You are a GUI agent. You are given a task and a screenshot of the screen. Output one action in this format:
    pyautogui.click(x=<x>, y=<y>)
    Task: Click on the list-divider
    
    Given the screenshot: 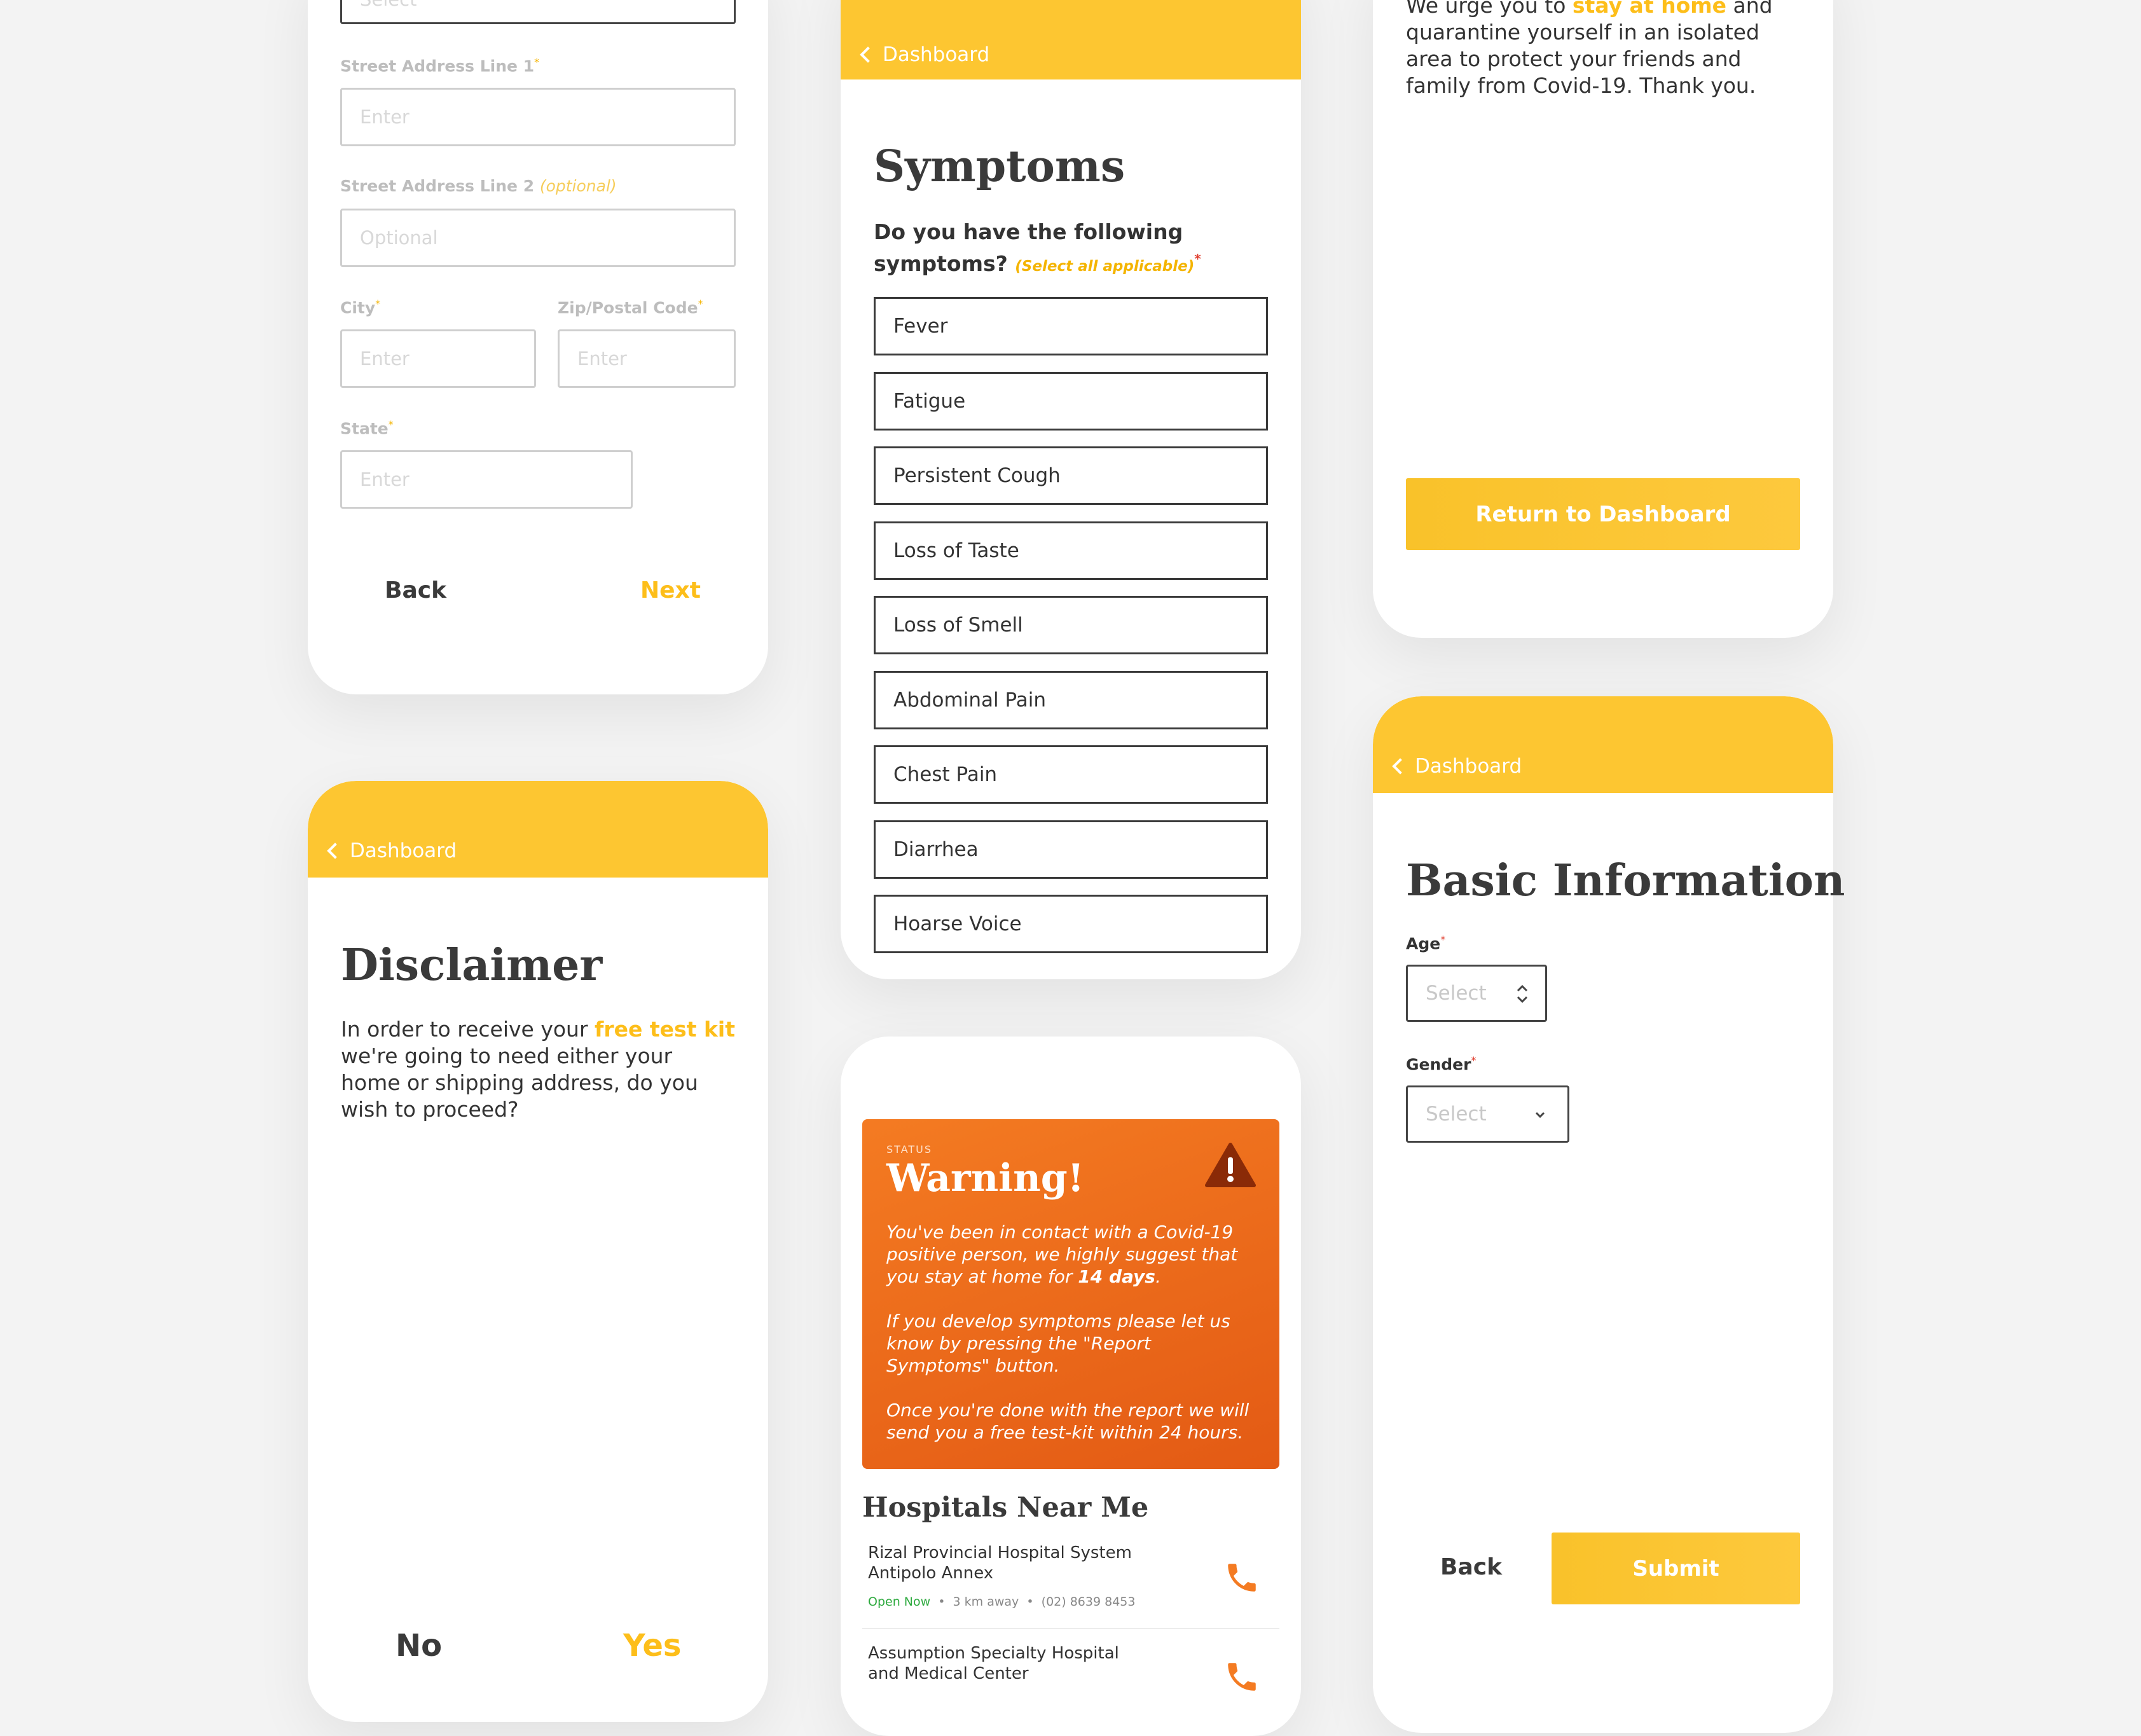 What is the action you would take?
    pyautogui.click(x=1070, y=1628)
    